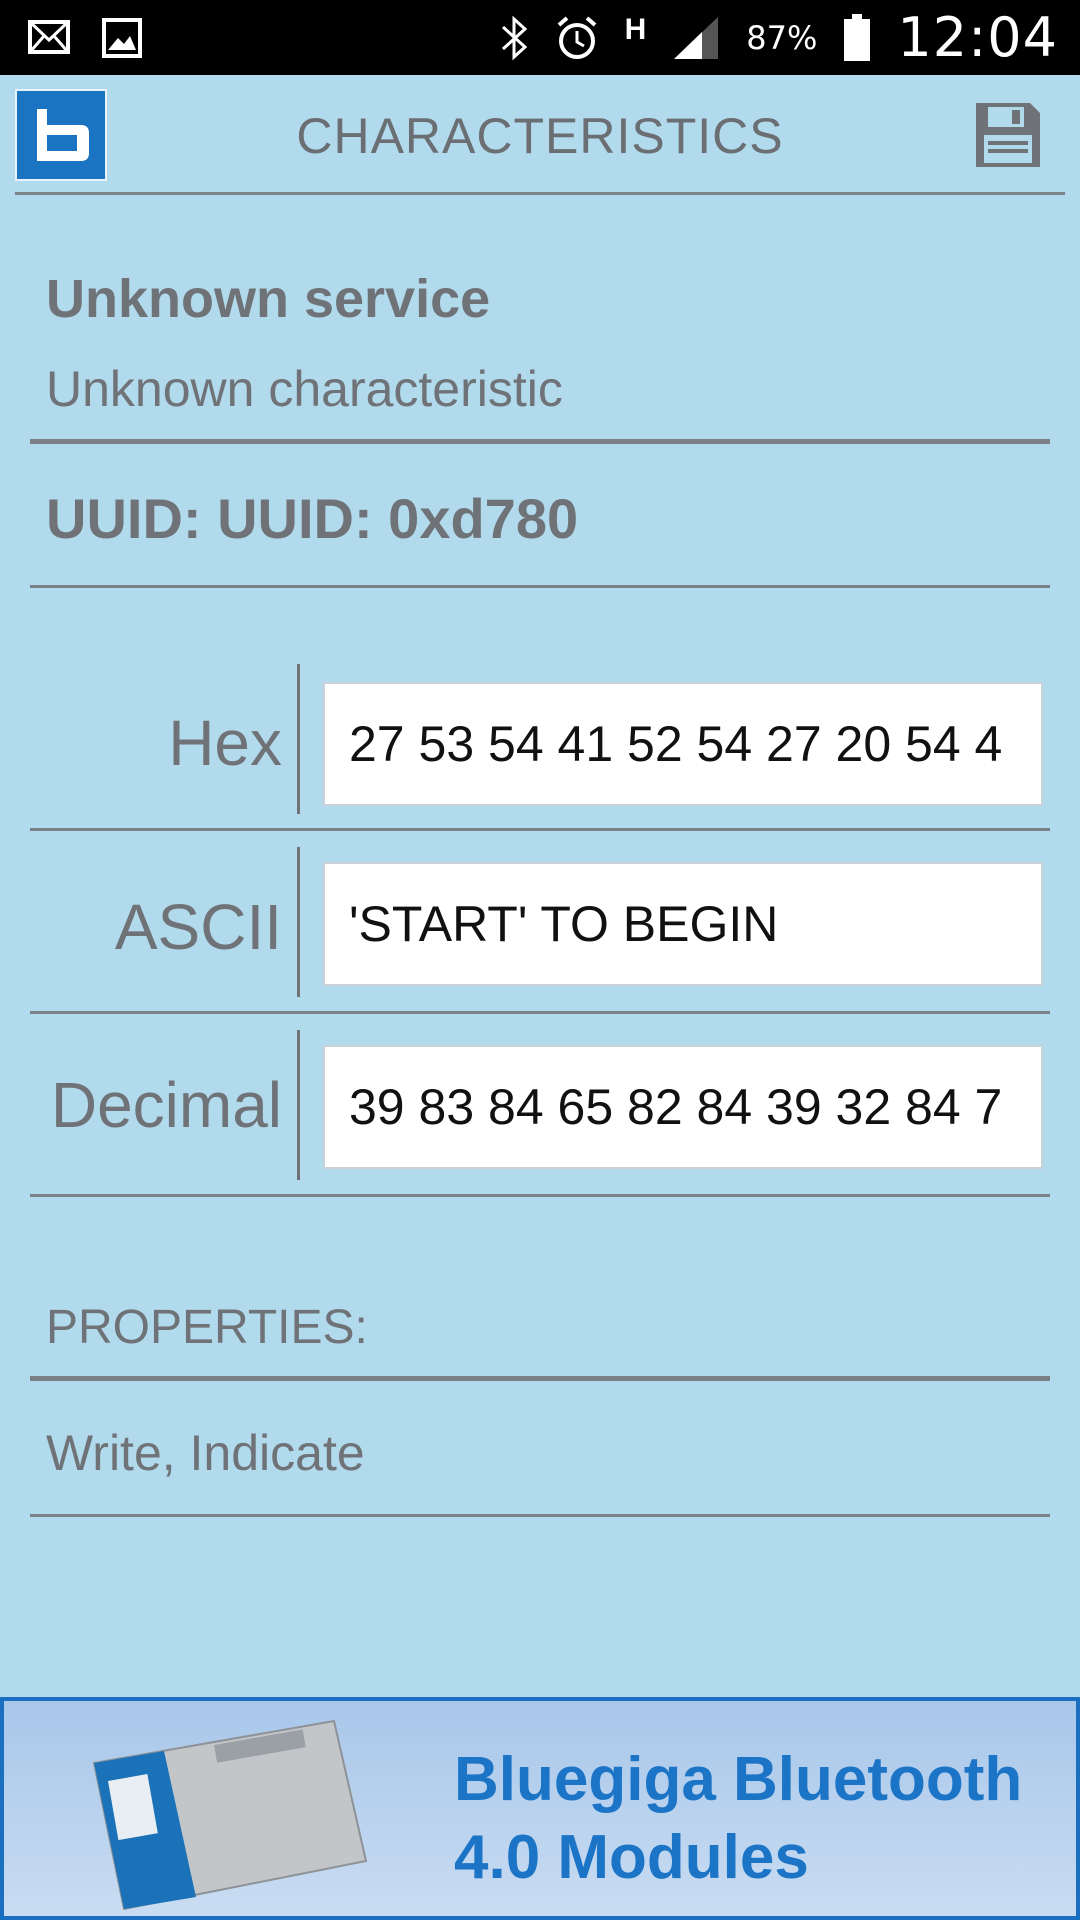 Image resolution: width=1080 pixels, height=1920 pixels. What do you see at coordinates (166, 1105) in the screenshot?
I see `decimal-label: Decimal` at bounding box center [166, 1105].